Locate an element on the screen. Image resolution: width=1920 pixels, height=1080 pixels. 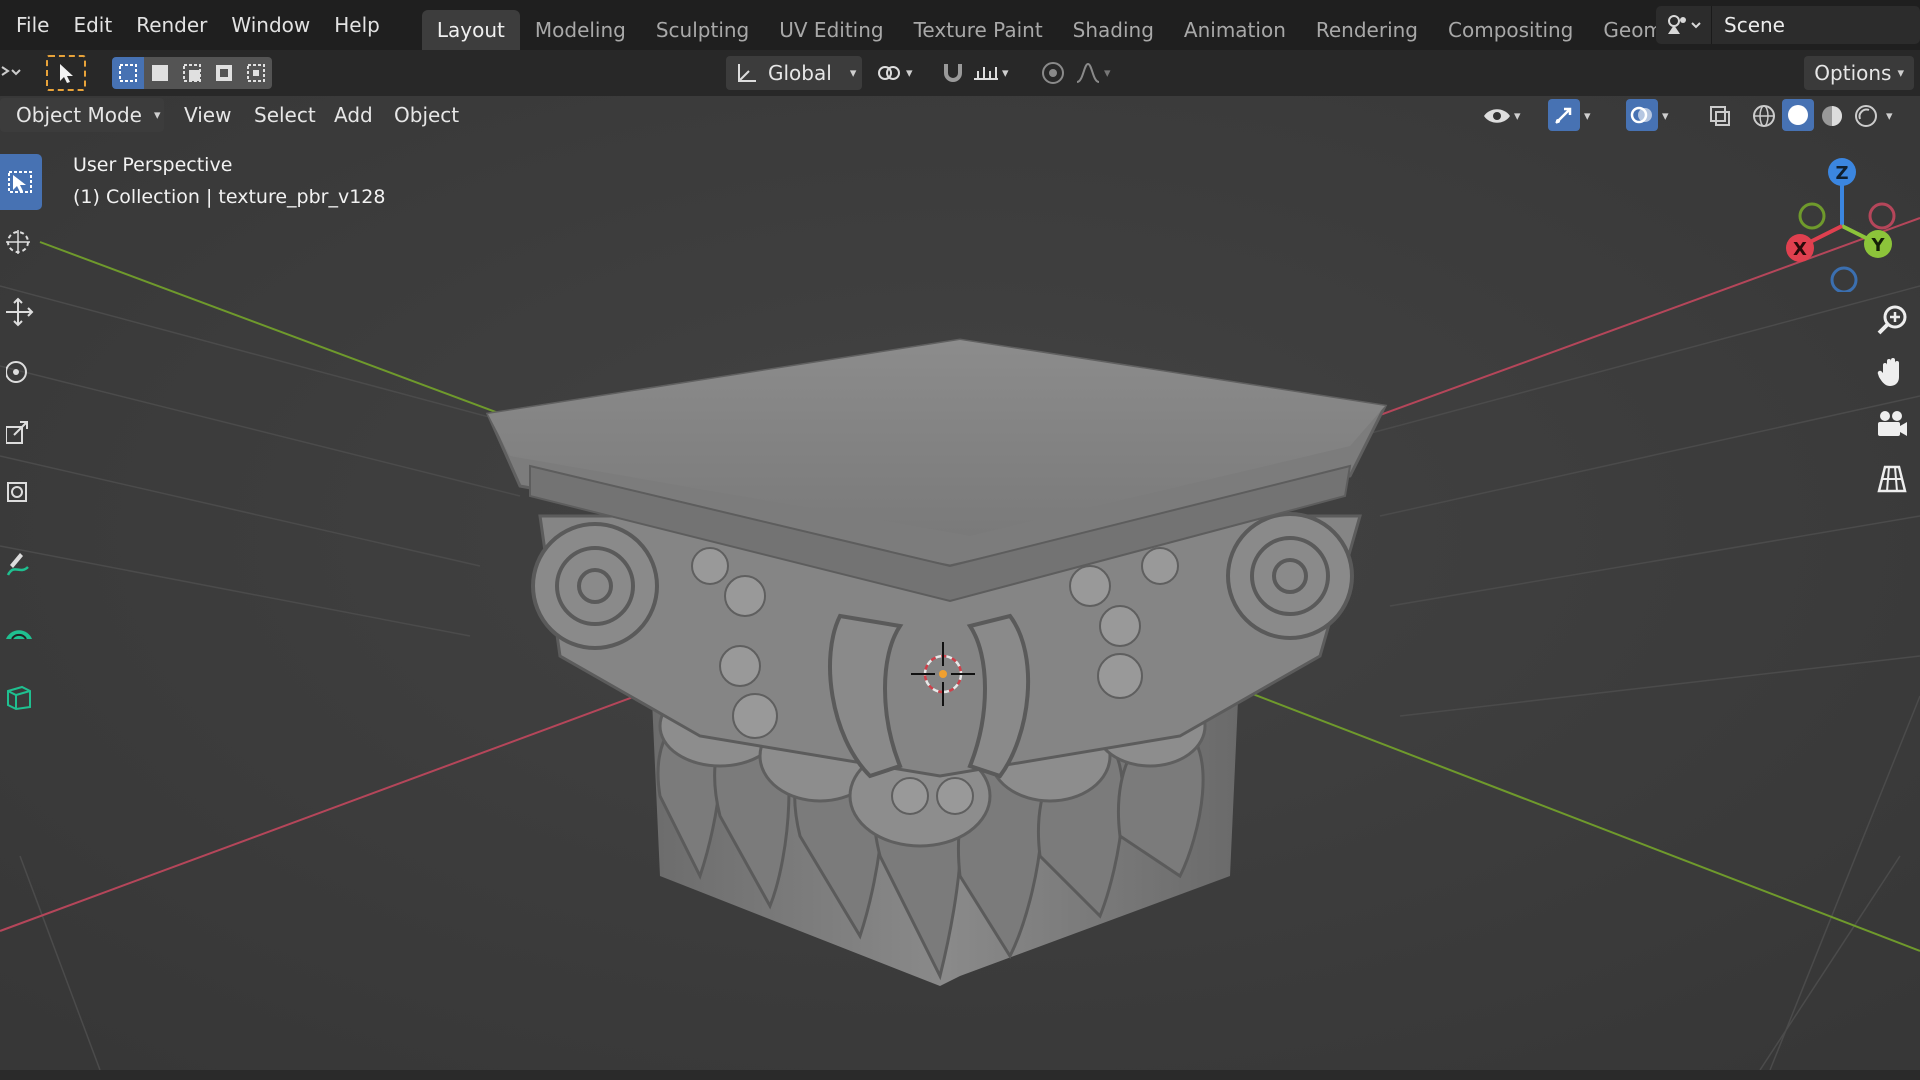
xray-toggle is located at coordinates (1720, 116).